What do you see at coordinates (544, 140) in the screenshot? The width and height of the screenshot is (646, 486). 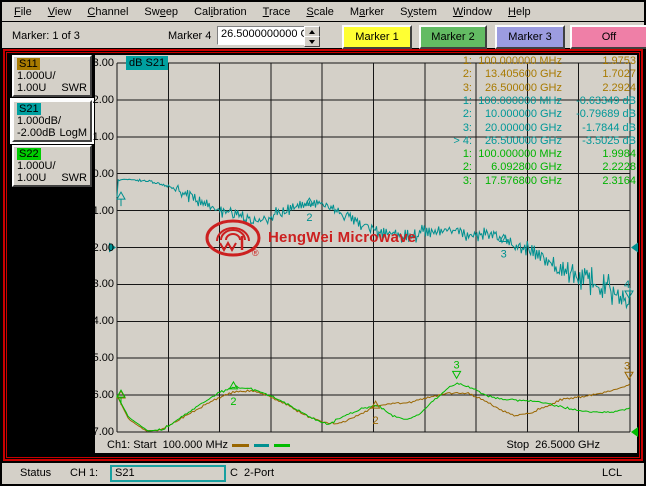 I see `marker-readout-row: > 4: 26.500000 GHz -3.5025 dB` at bounding box center [544, 140].